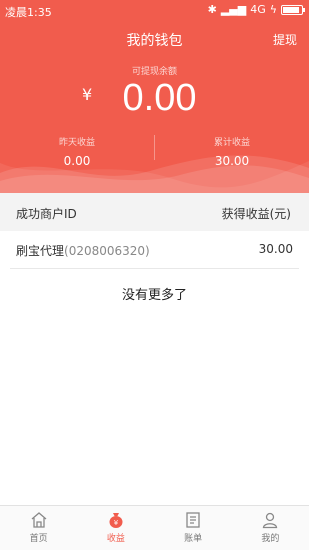 This screenshot has width=320, height=550. I want to click on table-header: 成功商户ID 获得收益(元), so click(154, 212).